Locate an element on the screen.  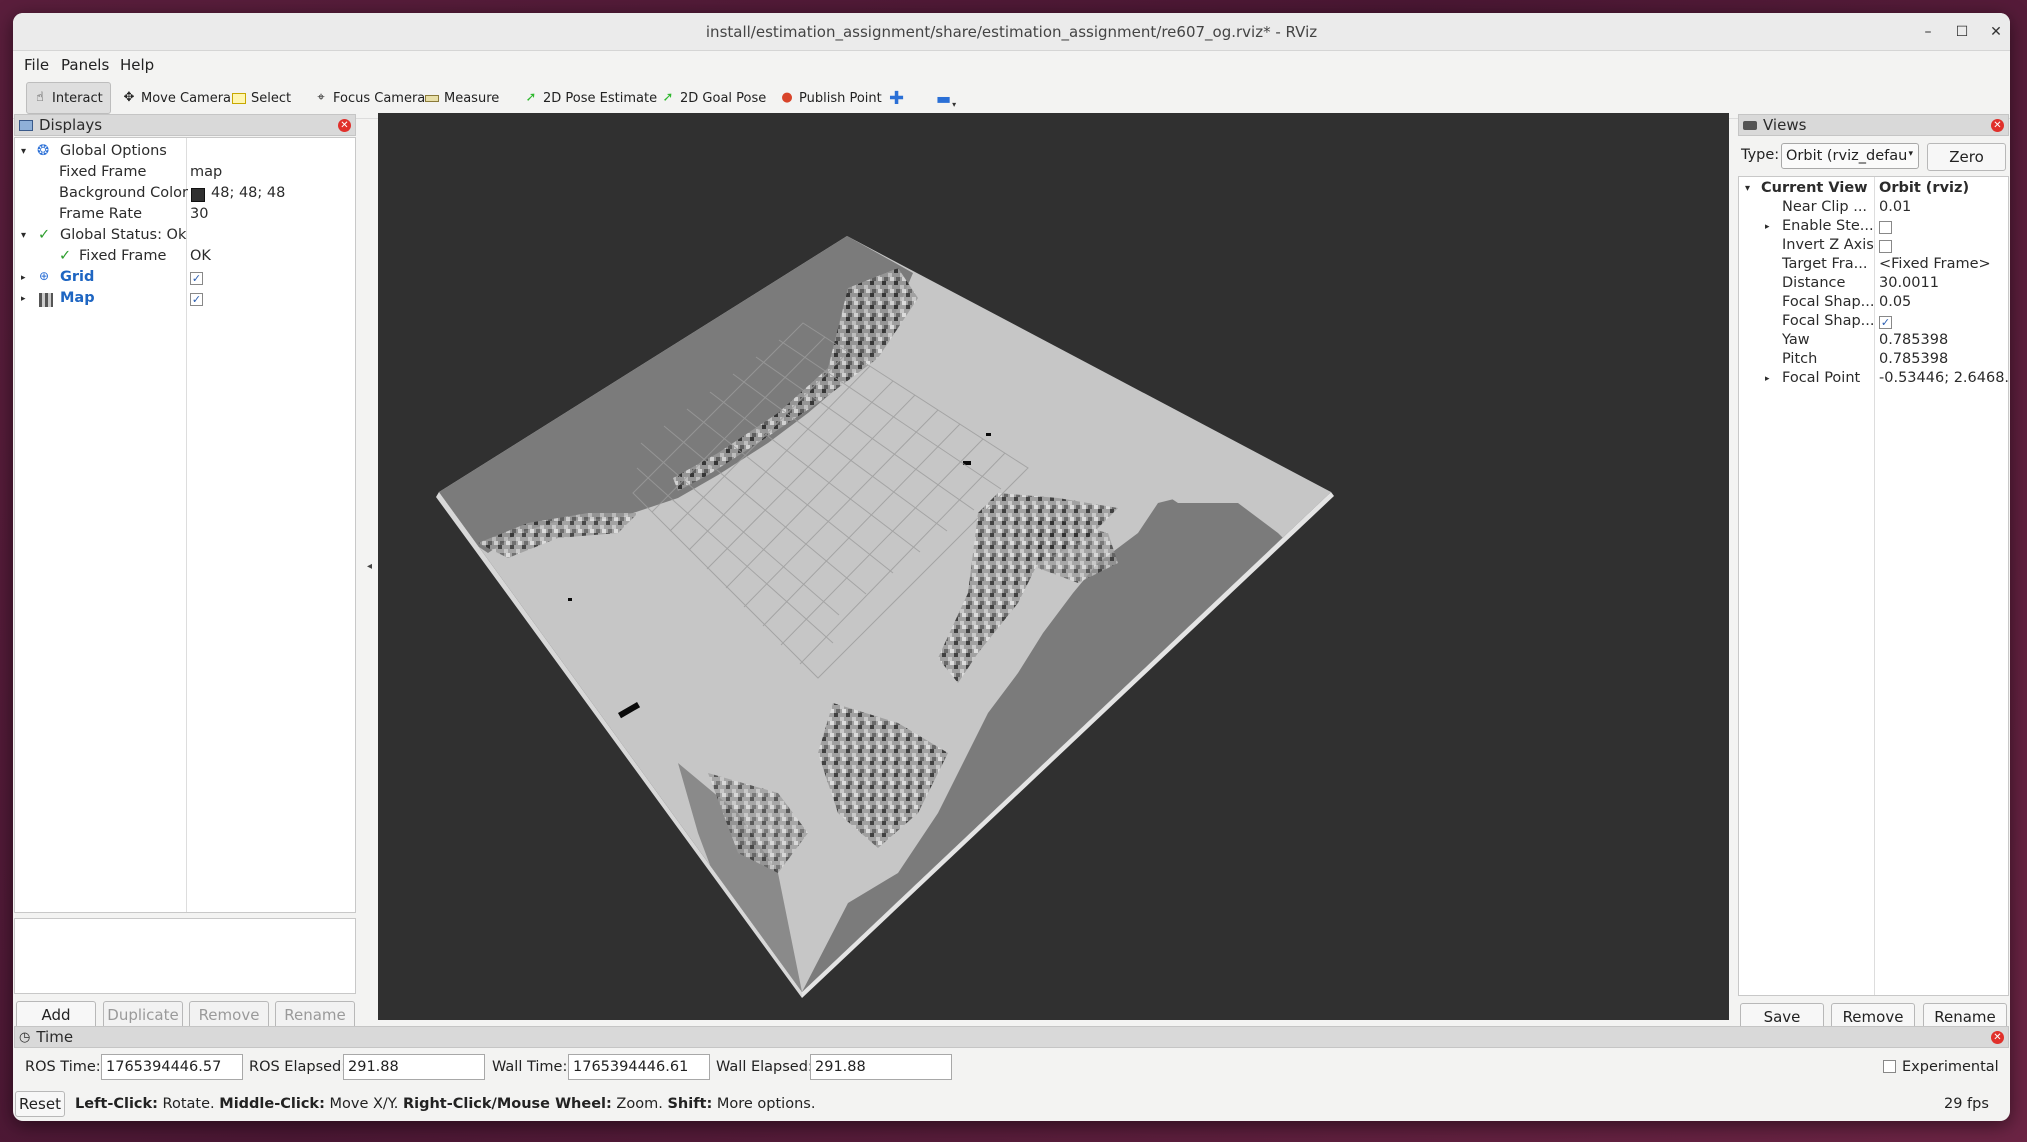
fixed-frame-value: map is located at coordinates (206, 172).